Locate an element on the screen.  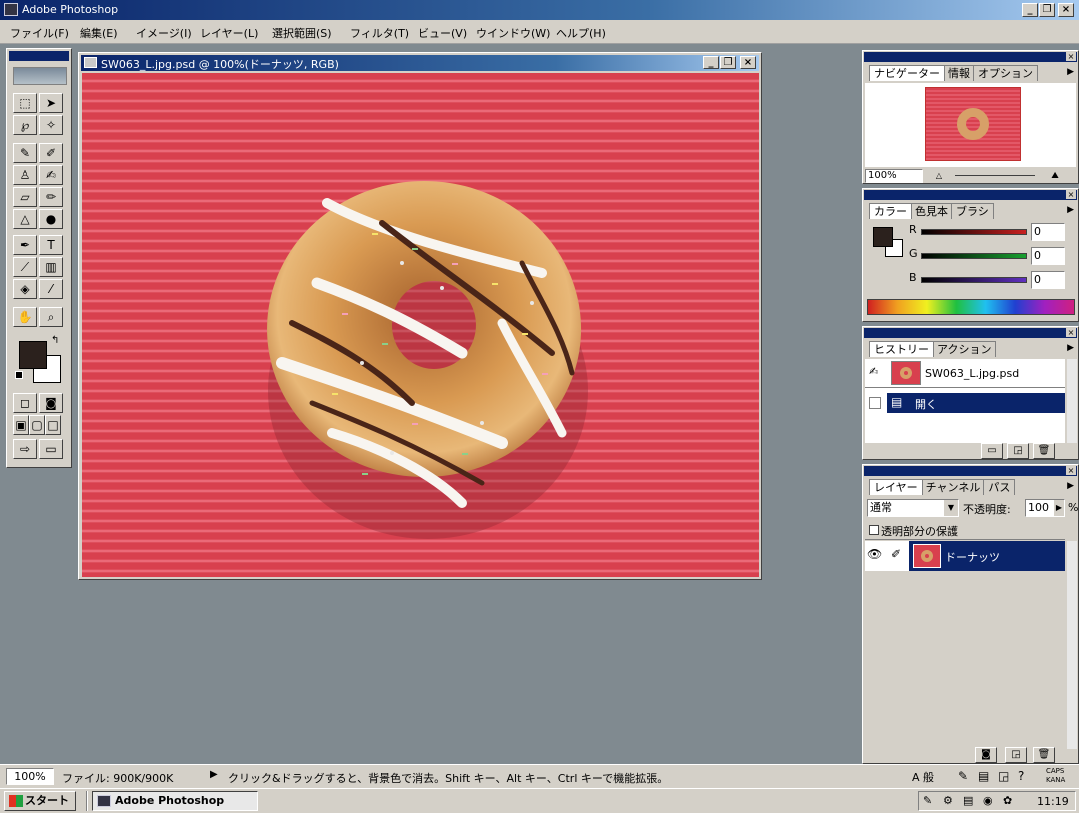
snapshot-name: SW063_L.jpg.psd is located at coordinates (972, 373).